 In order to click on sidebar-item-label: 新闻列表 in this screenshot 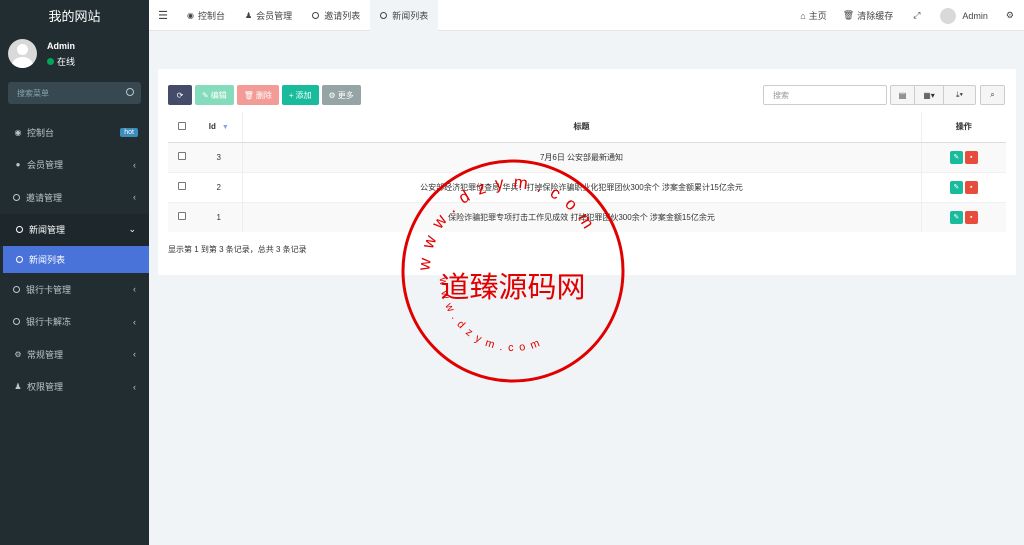, I will do `click(47, 260)`.